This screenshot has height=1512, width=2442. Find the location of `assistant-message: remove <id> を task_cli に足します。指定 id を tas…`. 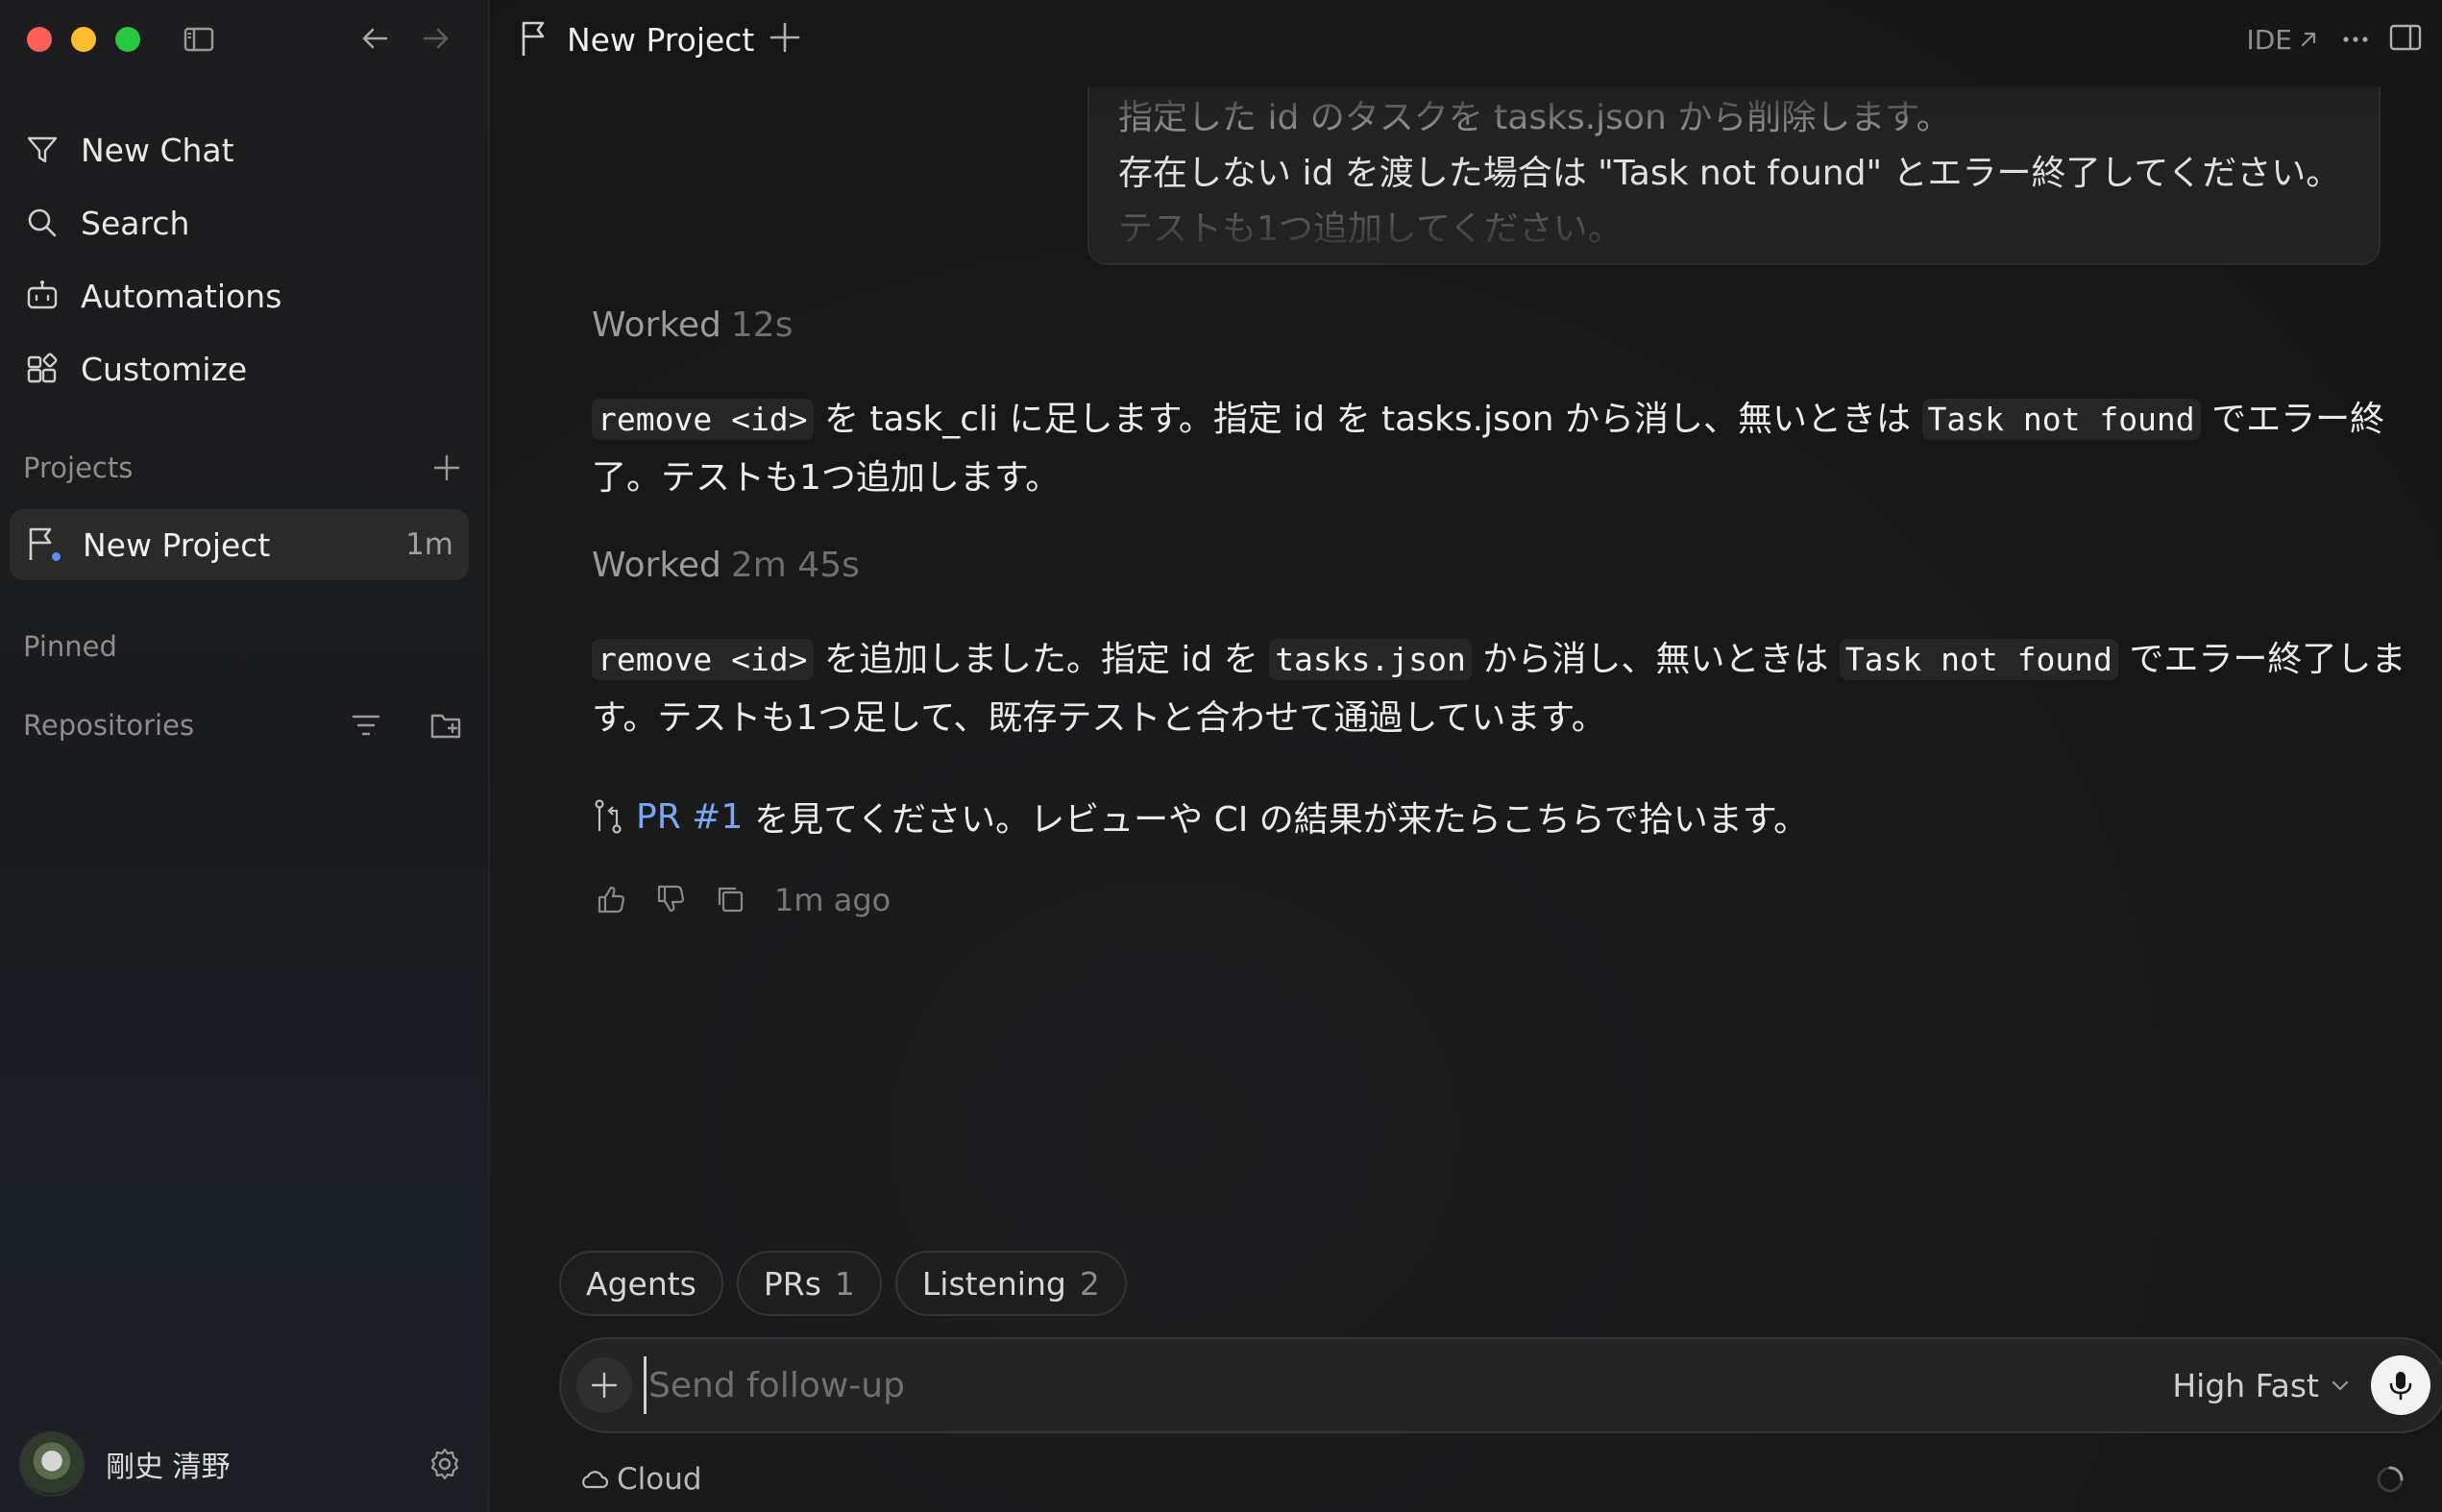

assistant-message: remove <id> を task_cli に足します。指定 id を tas… is located at coordinates (1499, 448).